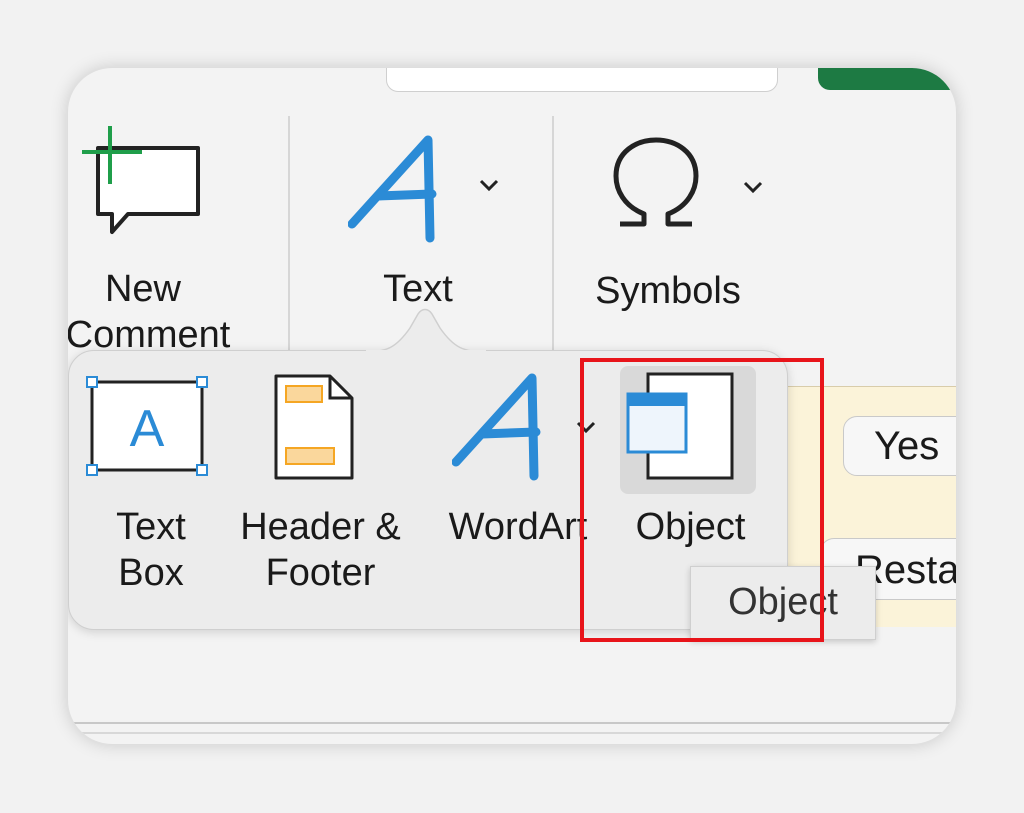  Describe the element at coordinates (320, 573) in the screenshot. I see `header-footer-label-line2: Footer` at that location.